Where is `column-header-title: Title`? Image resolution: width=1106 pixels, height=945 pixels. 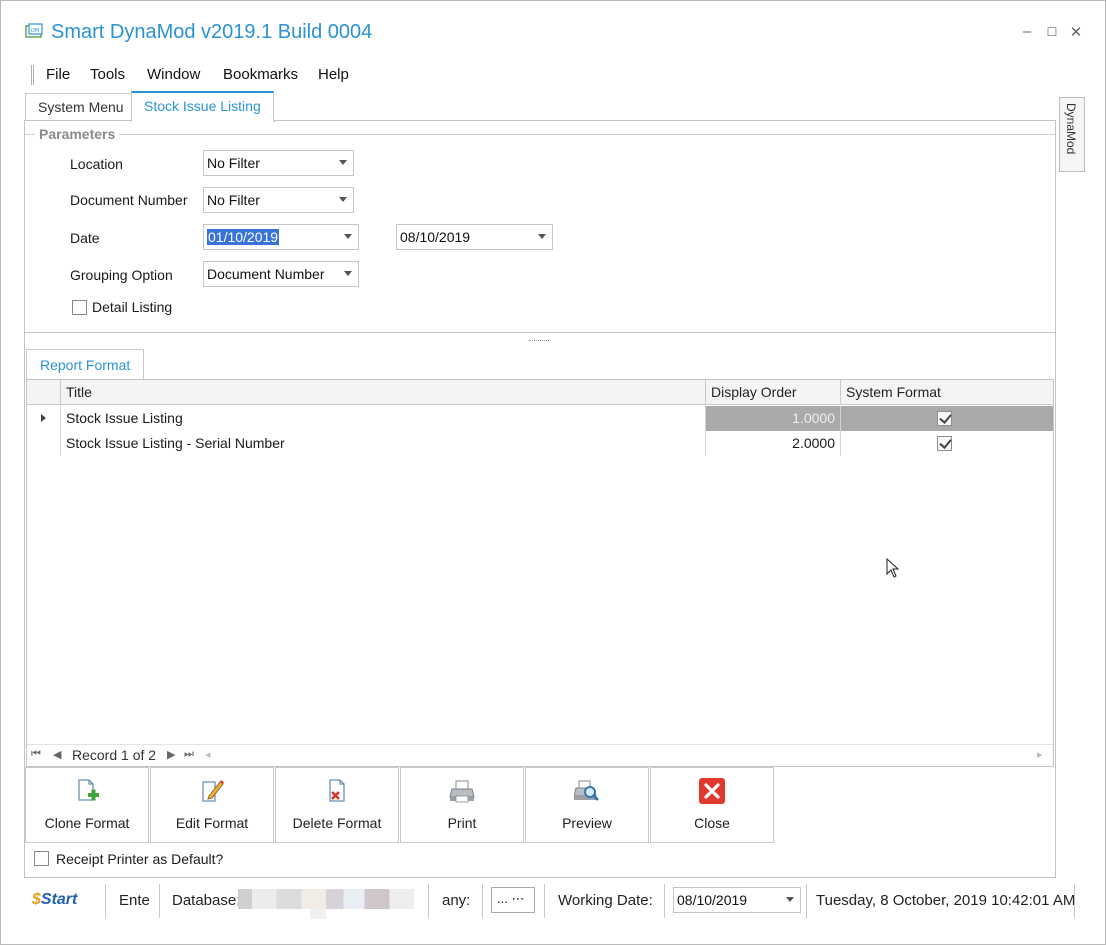
column-header-title: Title is located at coordinates (383, 392).